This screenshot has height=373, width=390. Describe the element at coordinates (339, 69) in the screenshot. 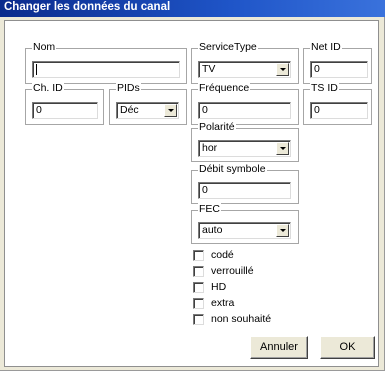

I see `netid-input: 0` at that location.